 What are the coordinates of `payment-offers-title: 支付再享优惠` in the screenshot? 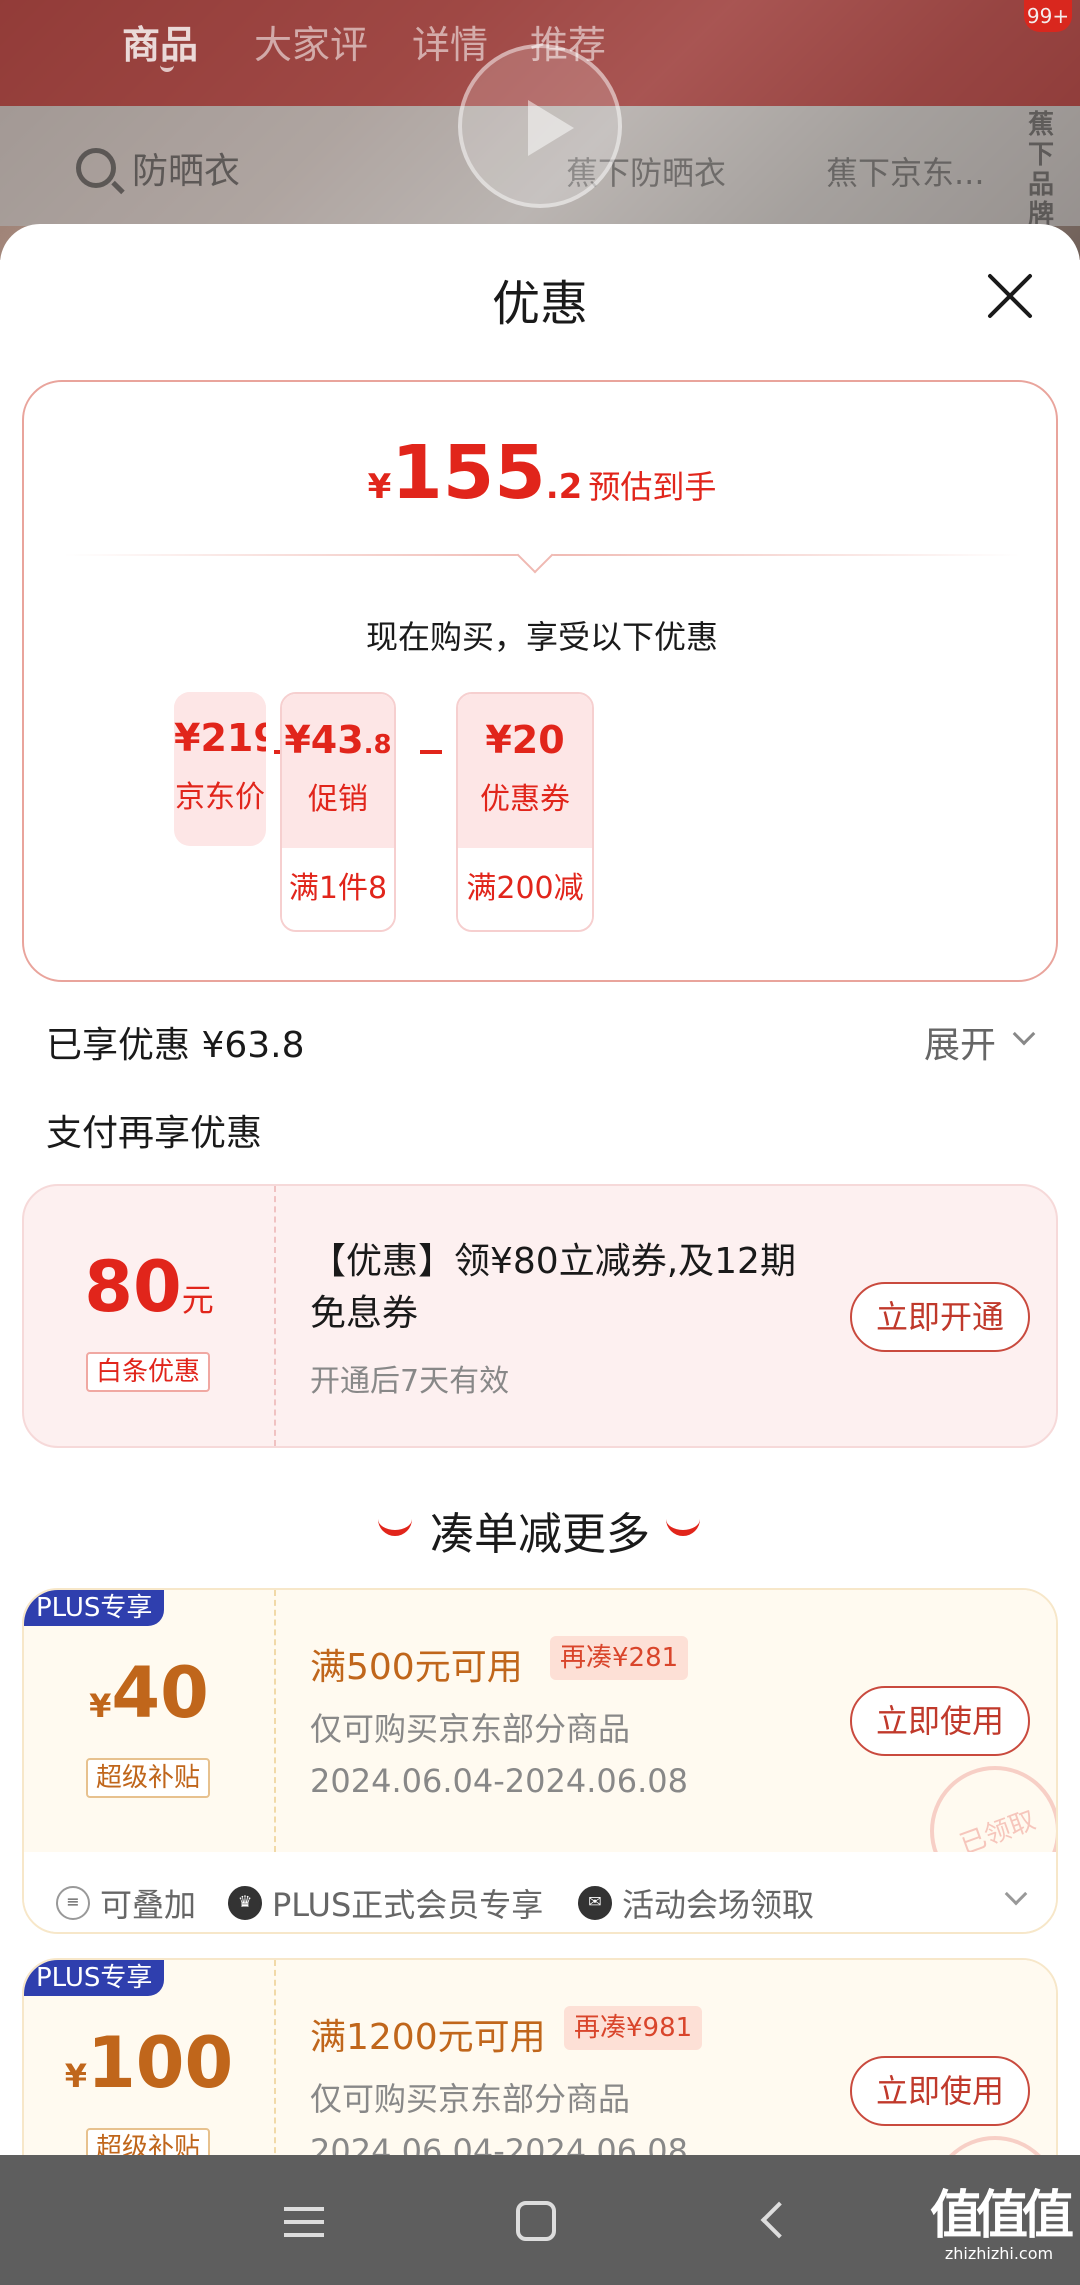 It's located at (154, 1133).